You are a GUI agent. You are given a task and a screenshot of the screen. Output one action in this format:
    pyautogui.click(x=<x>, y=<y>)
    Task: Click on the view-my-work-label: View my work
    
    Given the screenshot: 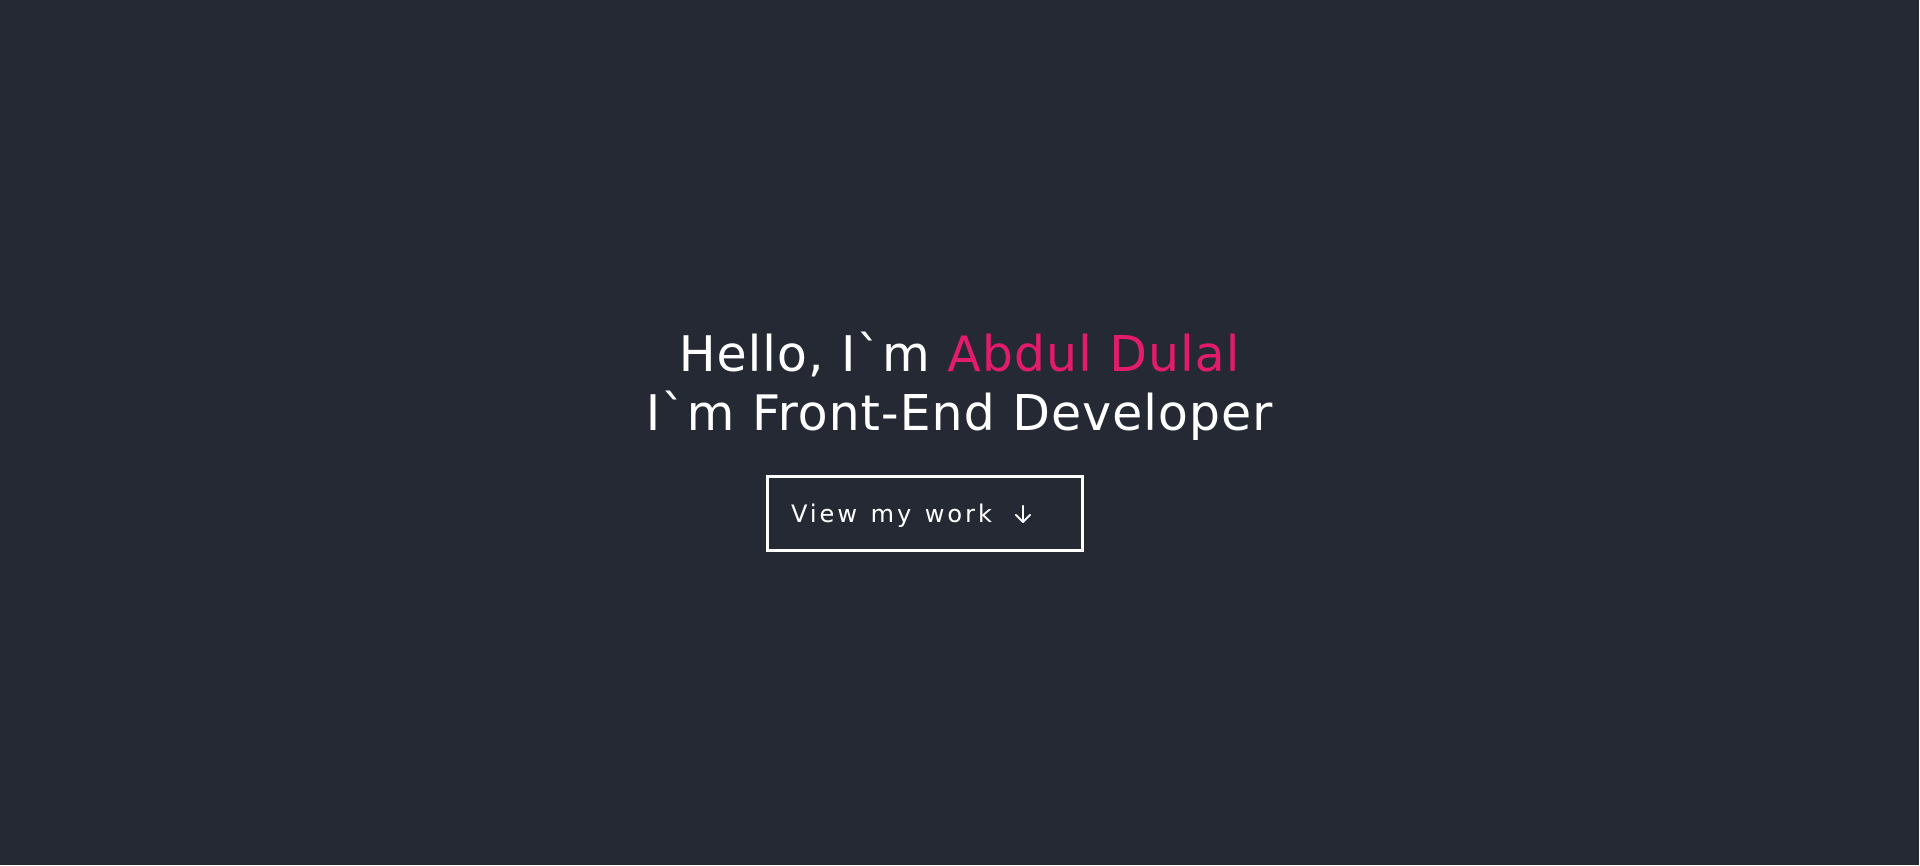 What is the action you would take?
    pyautogui.click(x=893, y=513)
    